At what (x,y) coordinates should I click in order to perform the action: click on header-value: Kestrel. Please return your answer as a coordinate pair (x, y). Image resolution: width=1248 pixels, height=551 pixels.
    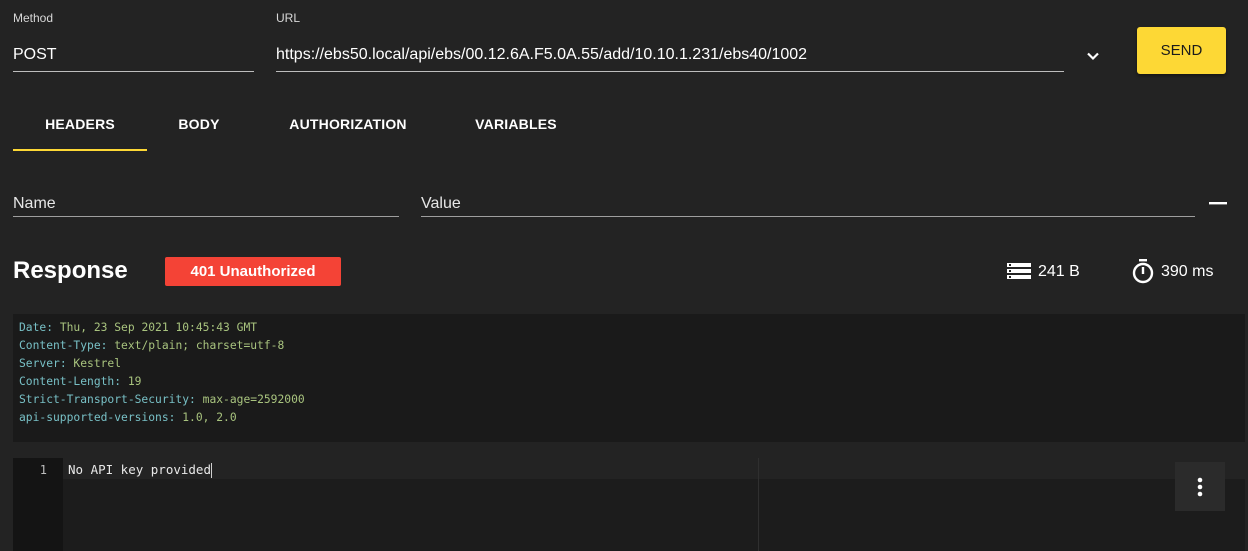
    Looking at the image, I should click on (97, 363).